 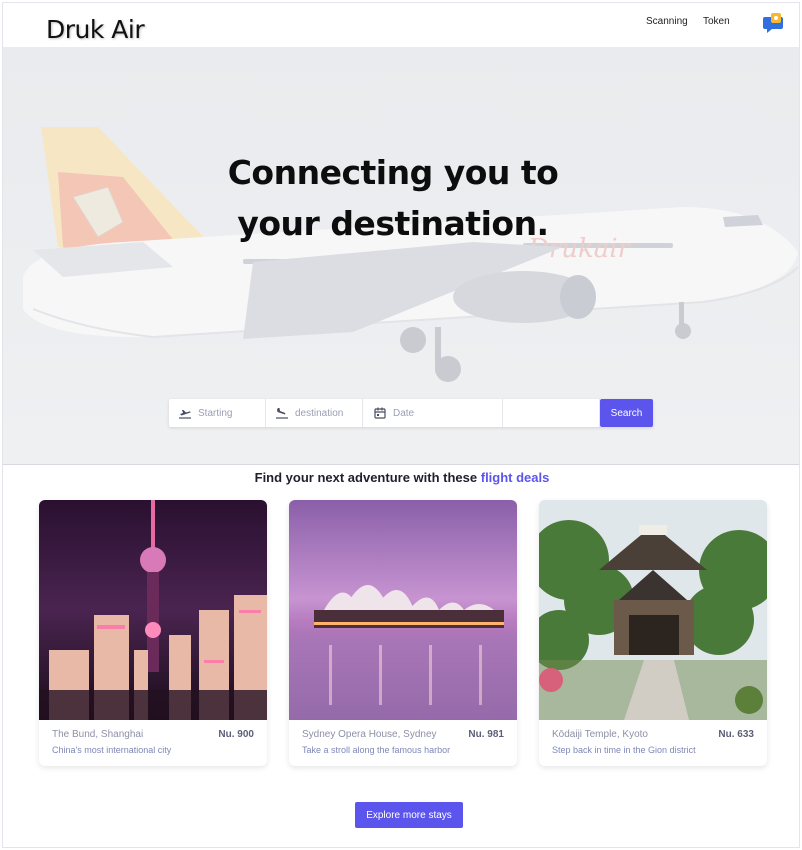 I want to click on flight-deals-link: flight deals, so click(x=515, y=477).